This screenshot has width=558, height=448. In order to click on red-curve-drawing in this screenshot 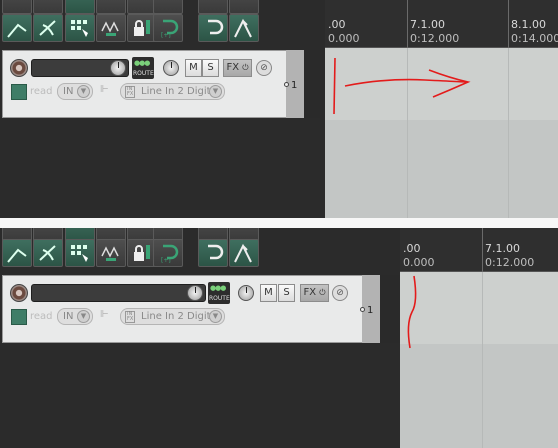, I will do `click(412, 312)`.